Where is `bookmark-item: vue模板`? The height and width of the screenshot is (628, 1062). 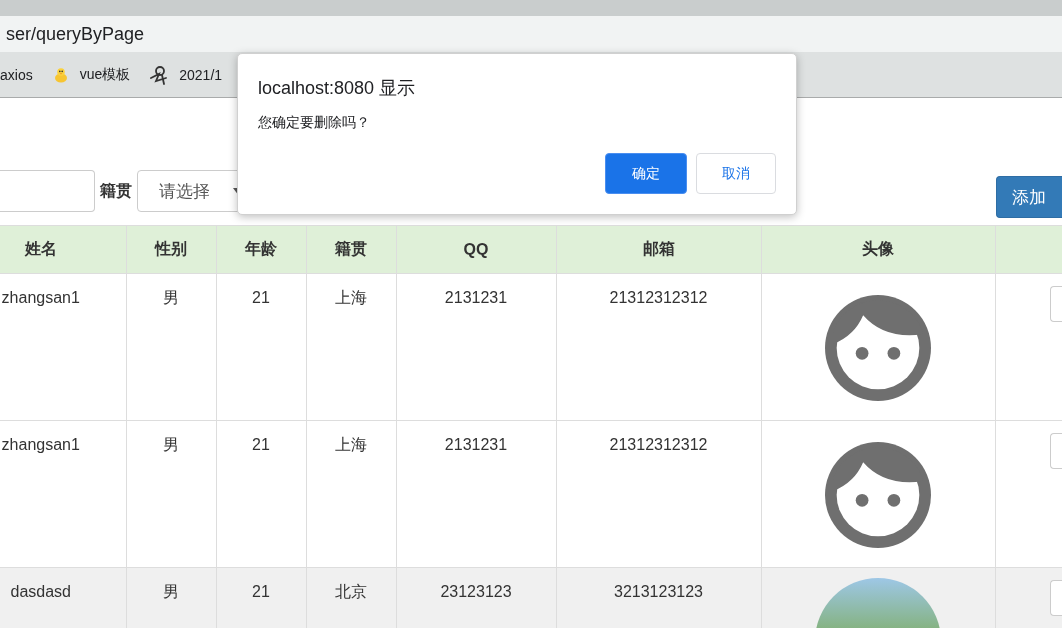
bookmark-item: vue模板 is located at coordinates (91, 74).